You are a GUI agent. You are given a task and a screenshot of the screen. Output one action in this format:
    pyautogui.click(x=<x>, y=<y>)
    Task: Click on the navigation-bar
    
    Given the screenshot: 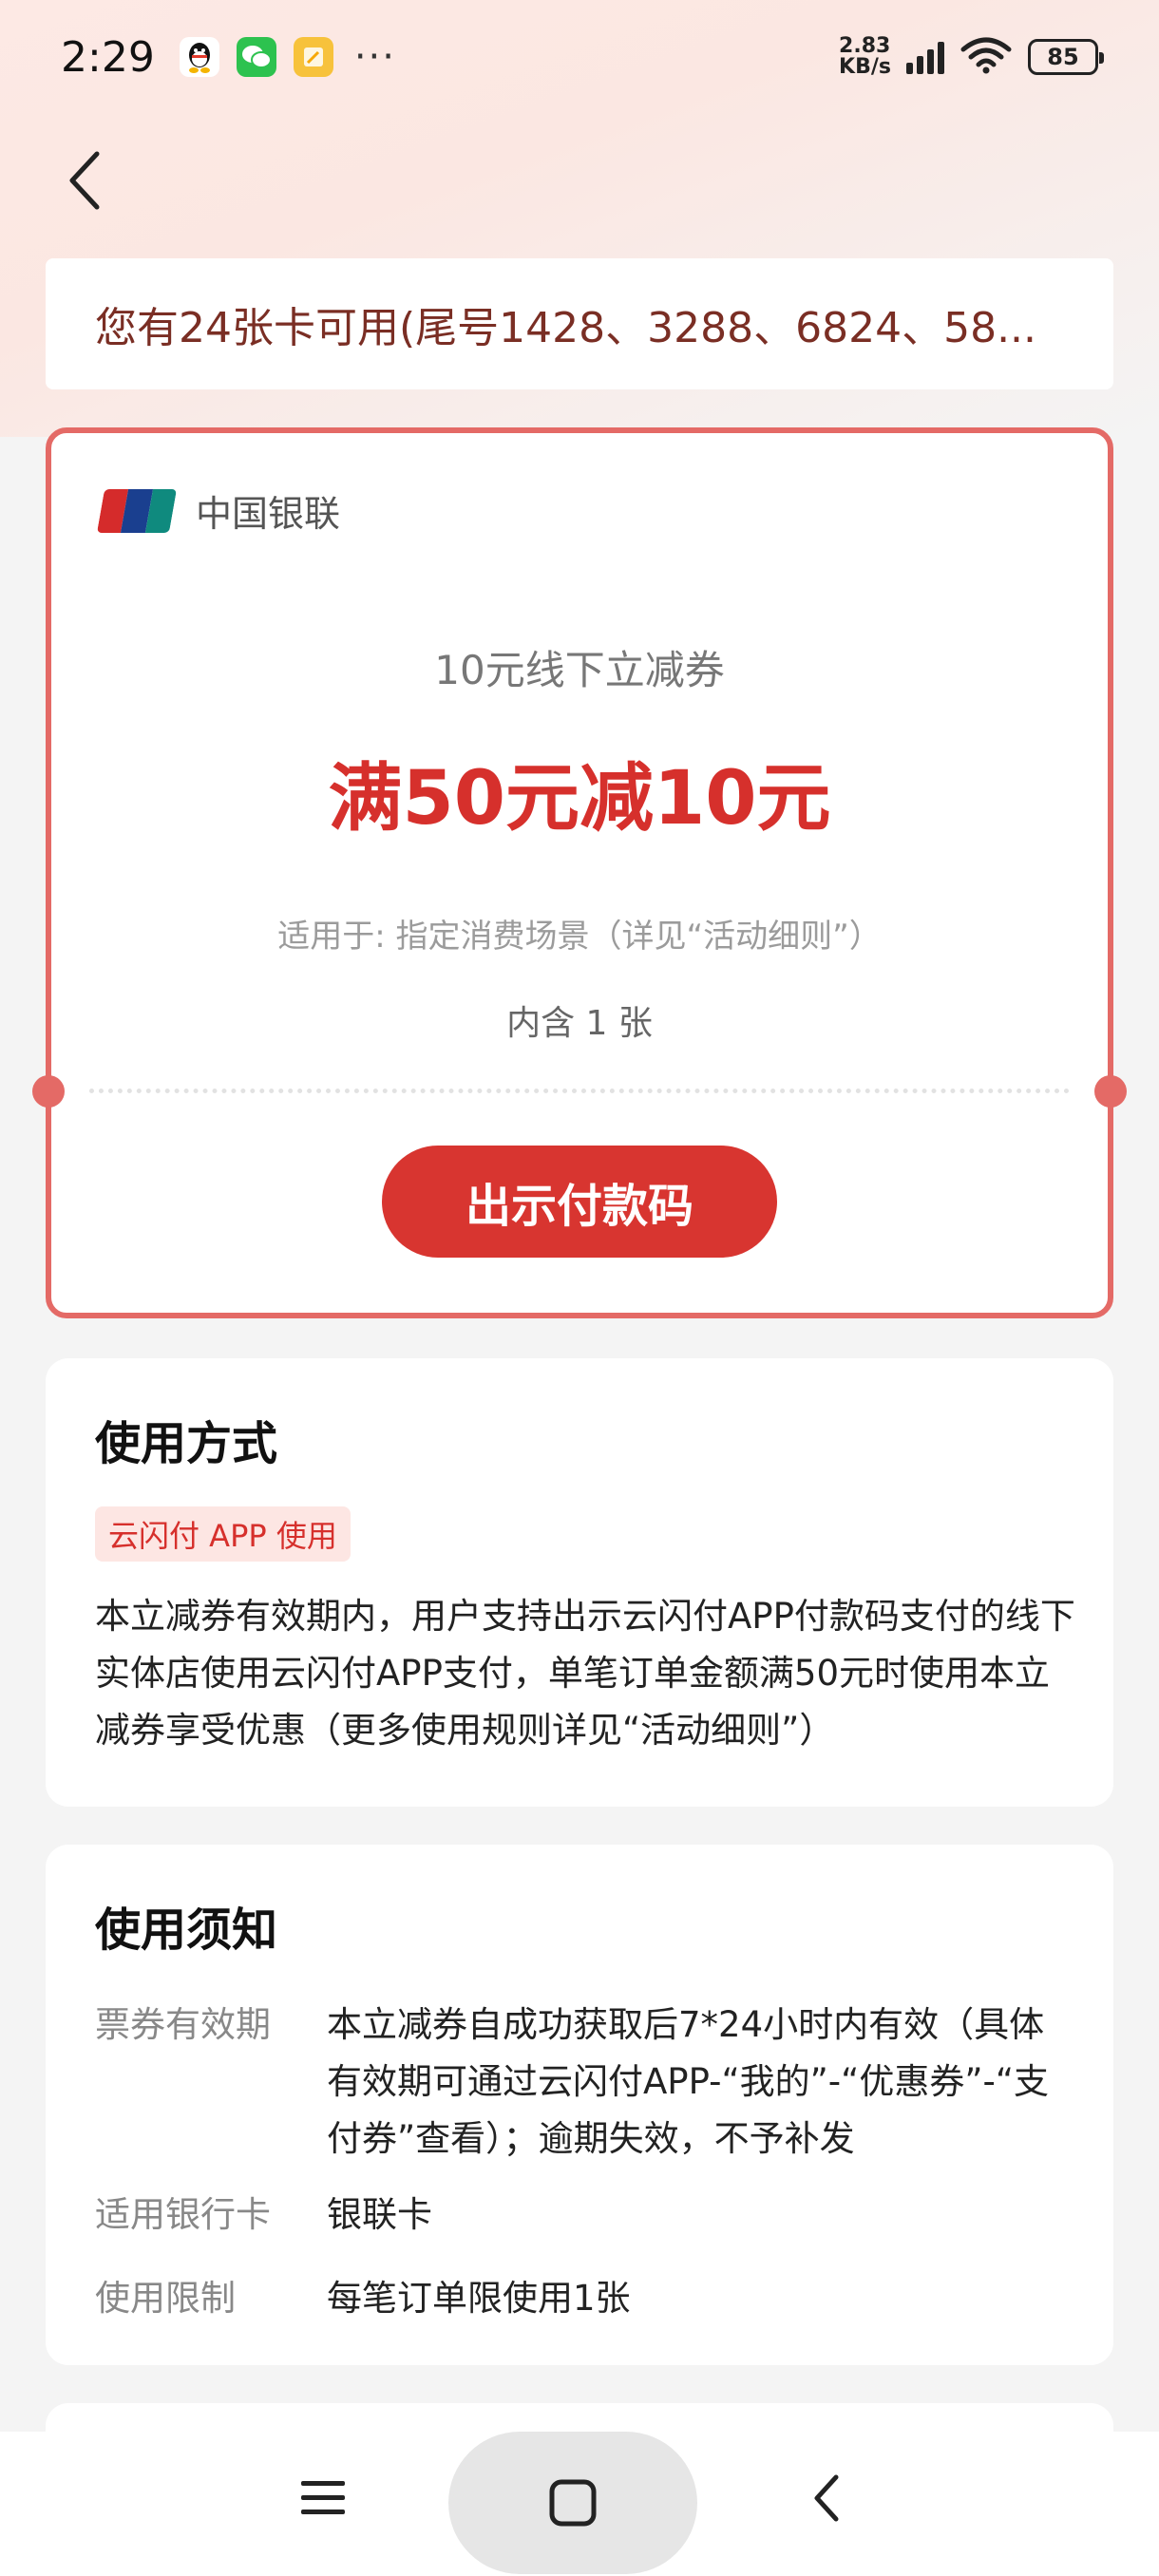 What is the action you would take?
    pyautogui.click(x=579, y=2504)
    